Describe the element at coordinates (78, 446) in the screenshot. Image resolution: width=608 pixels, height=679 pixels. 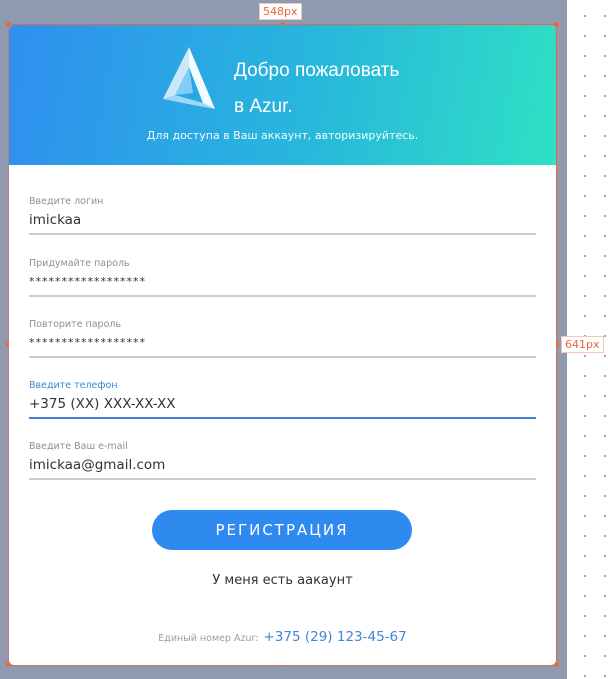
I see `email-label: Введите Ваш e-mail` at that location.